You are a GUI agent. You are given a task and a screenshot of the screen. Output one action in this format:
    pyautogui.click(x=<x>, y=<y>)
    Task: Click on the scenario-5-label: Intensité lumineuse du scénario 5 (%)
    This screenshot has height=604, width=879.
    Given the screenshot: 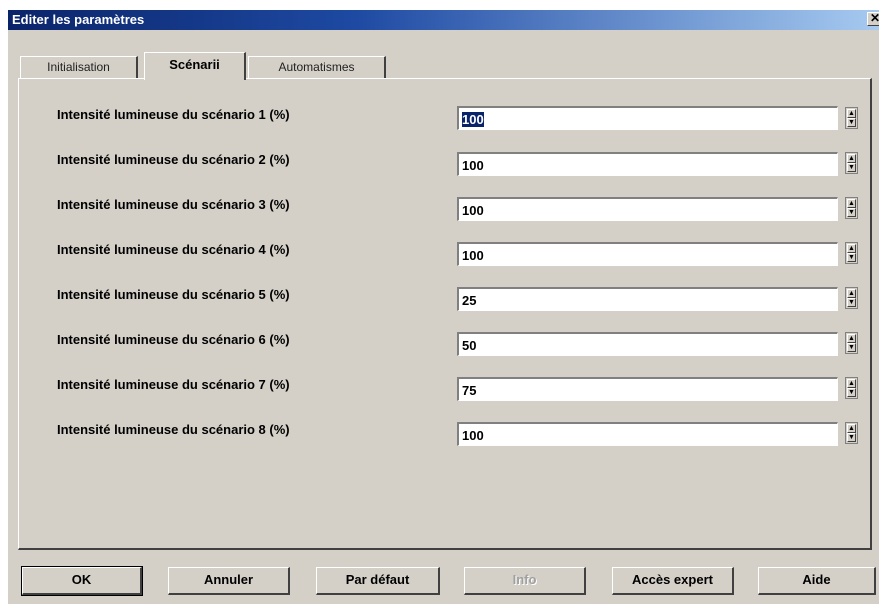 What is the action you would take?
    pyautogui.click(x=173, y=294)
    